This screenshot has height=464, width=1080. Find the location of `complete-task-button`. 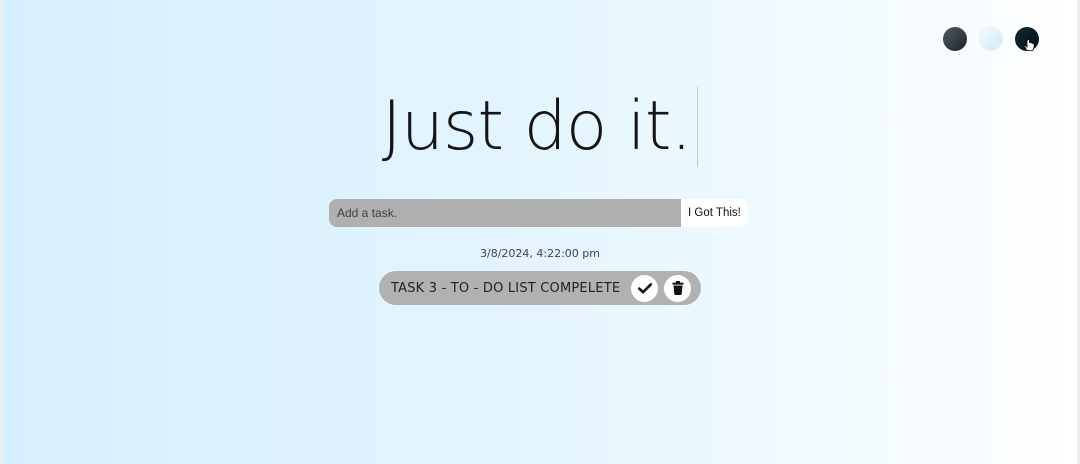

complete-task-button is located at coordinates (644, 288).